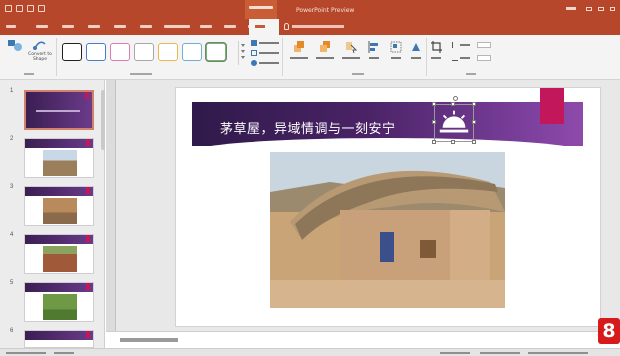 The height and width of the screenshot is (356, 620). Describe the element at coordinates (40, 50) in the screenshot. I see `convert-to-shape-button: Convert to Shape` at that location.